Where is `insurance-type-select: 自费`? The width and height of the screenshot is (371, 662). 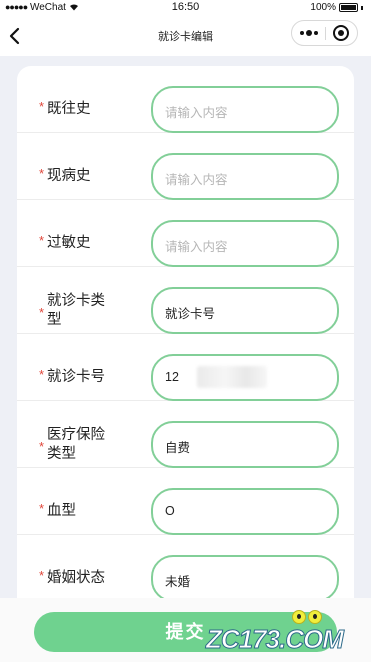 insurance-type-select: 自费 is located at coordinates (245, 444).